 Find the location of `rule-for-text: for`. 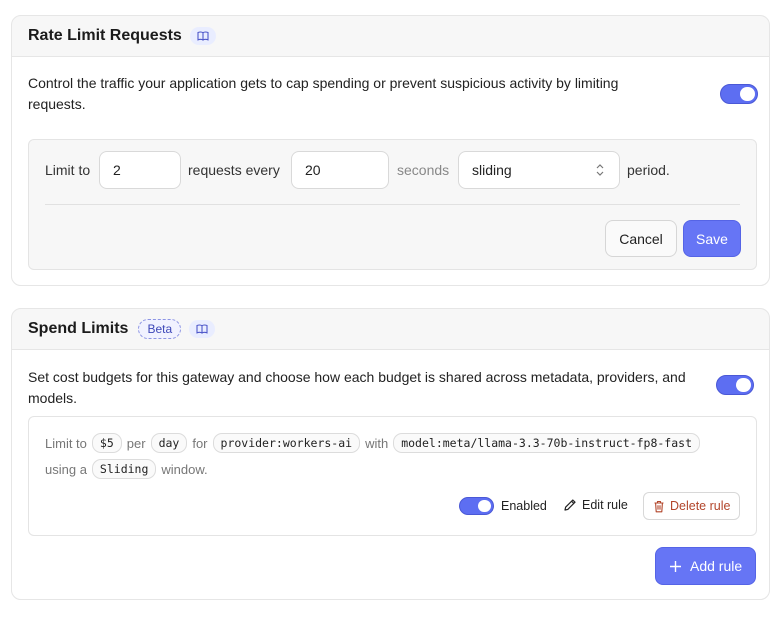

rule-for-text: for is located at coordinates (200, 443).